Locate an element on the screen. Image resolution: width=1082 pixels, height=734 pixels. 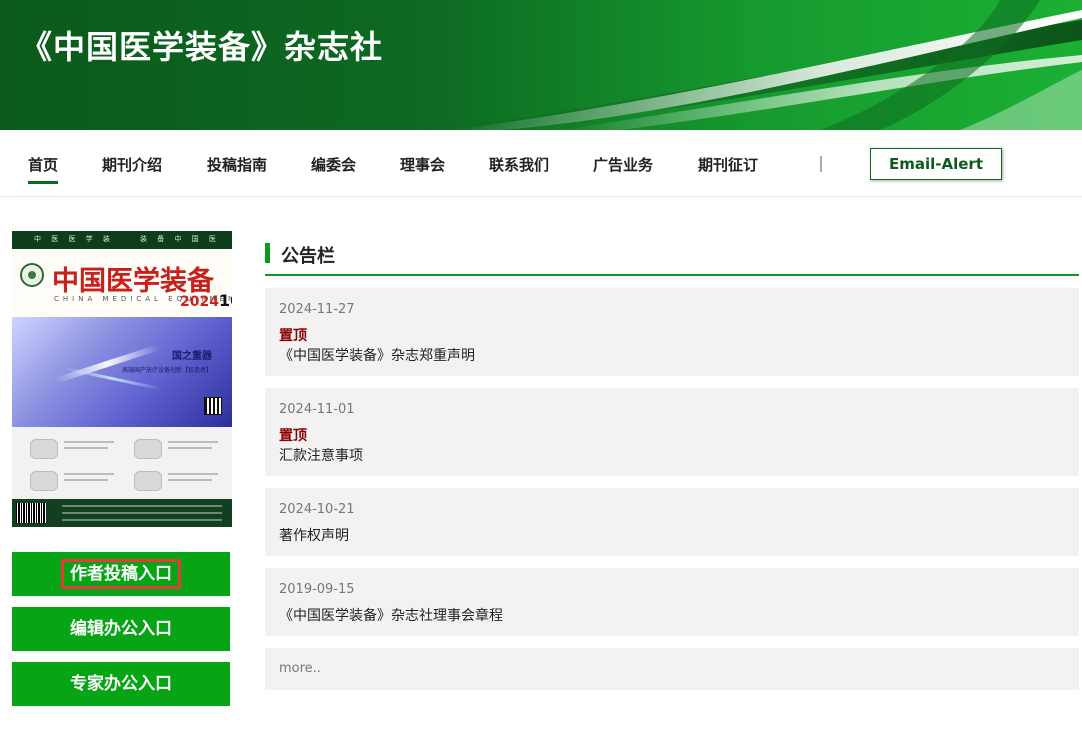
barcode-icon is located at coordinates (31, 513).